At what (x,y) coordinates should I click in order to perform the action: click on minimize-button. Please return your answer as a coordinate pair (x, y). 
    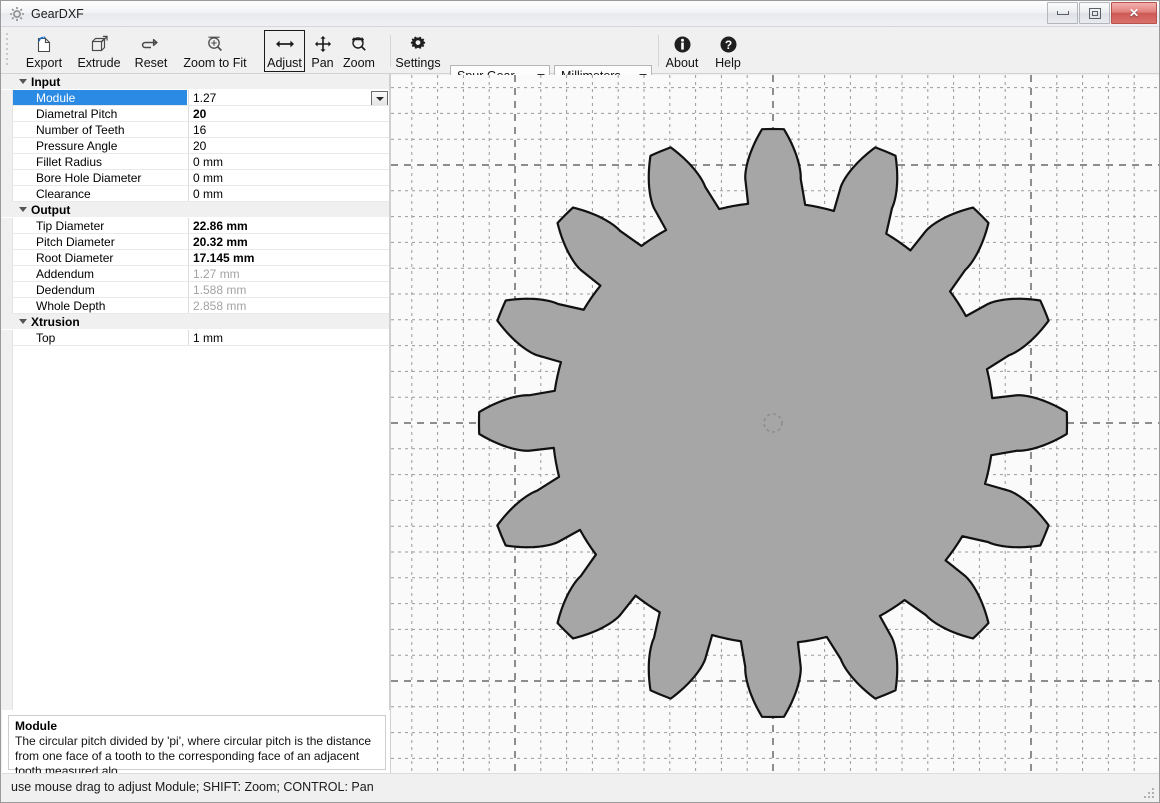
    Looking at the image, I should click on (1062, 13).